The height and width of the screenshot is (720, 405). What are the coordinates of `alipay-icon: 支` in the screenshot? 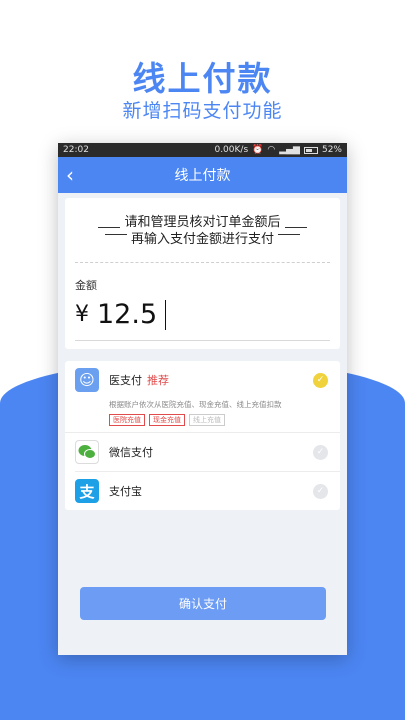 It's located at (87, 491).